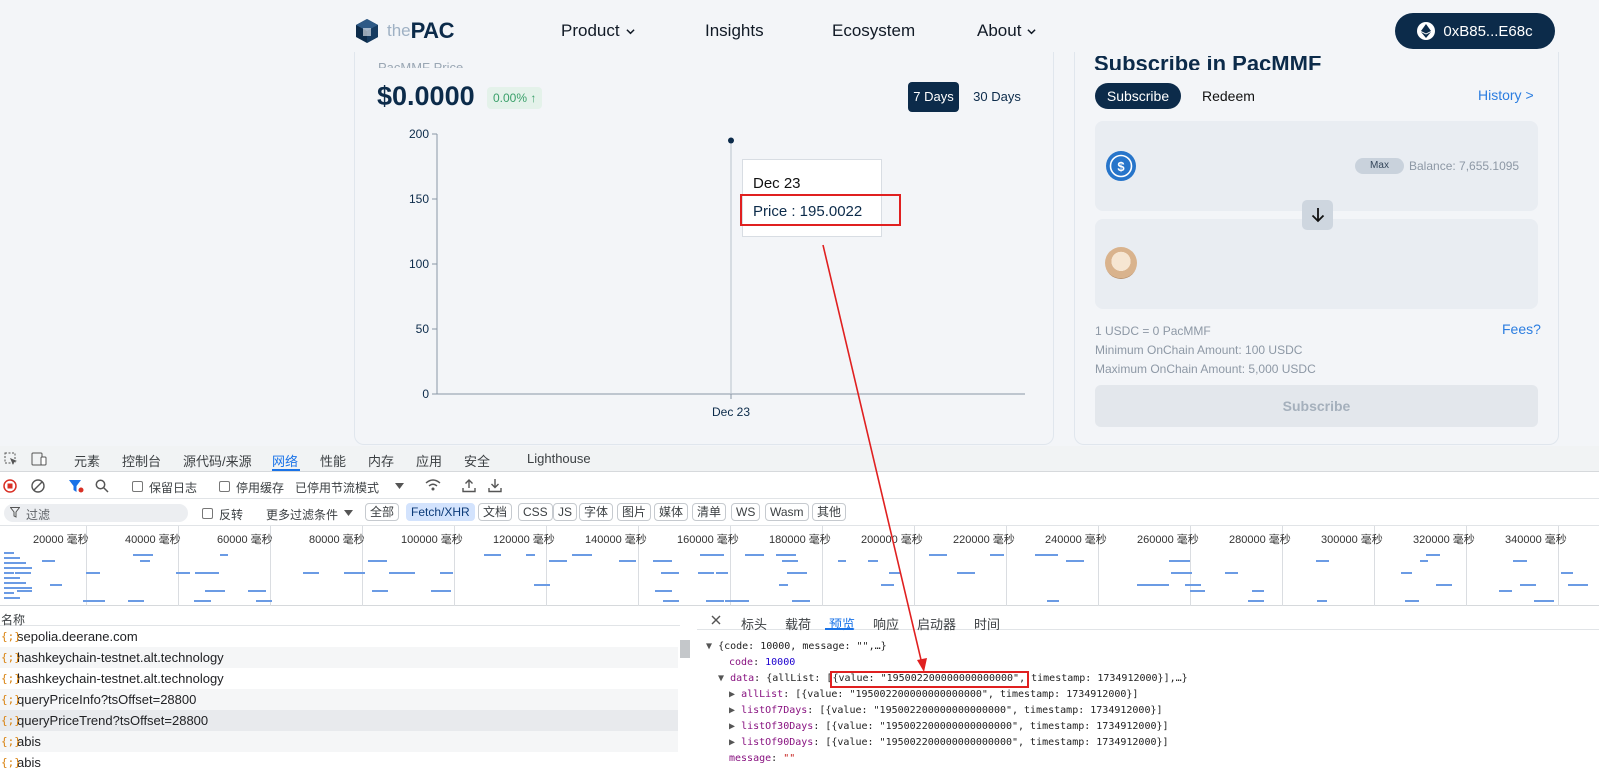 The height and width of the screenshot is (777, 1599). Describe the element at coordinates (39, 459) in the screenshot. I see `device-toolbar-icon` at that location.